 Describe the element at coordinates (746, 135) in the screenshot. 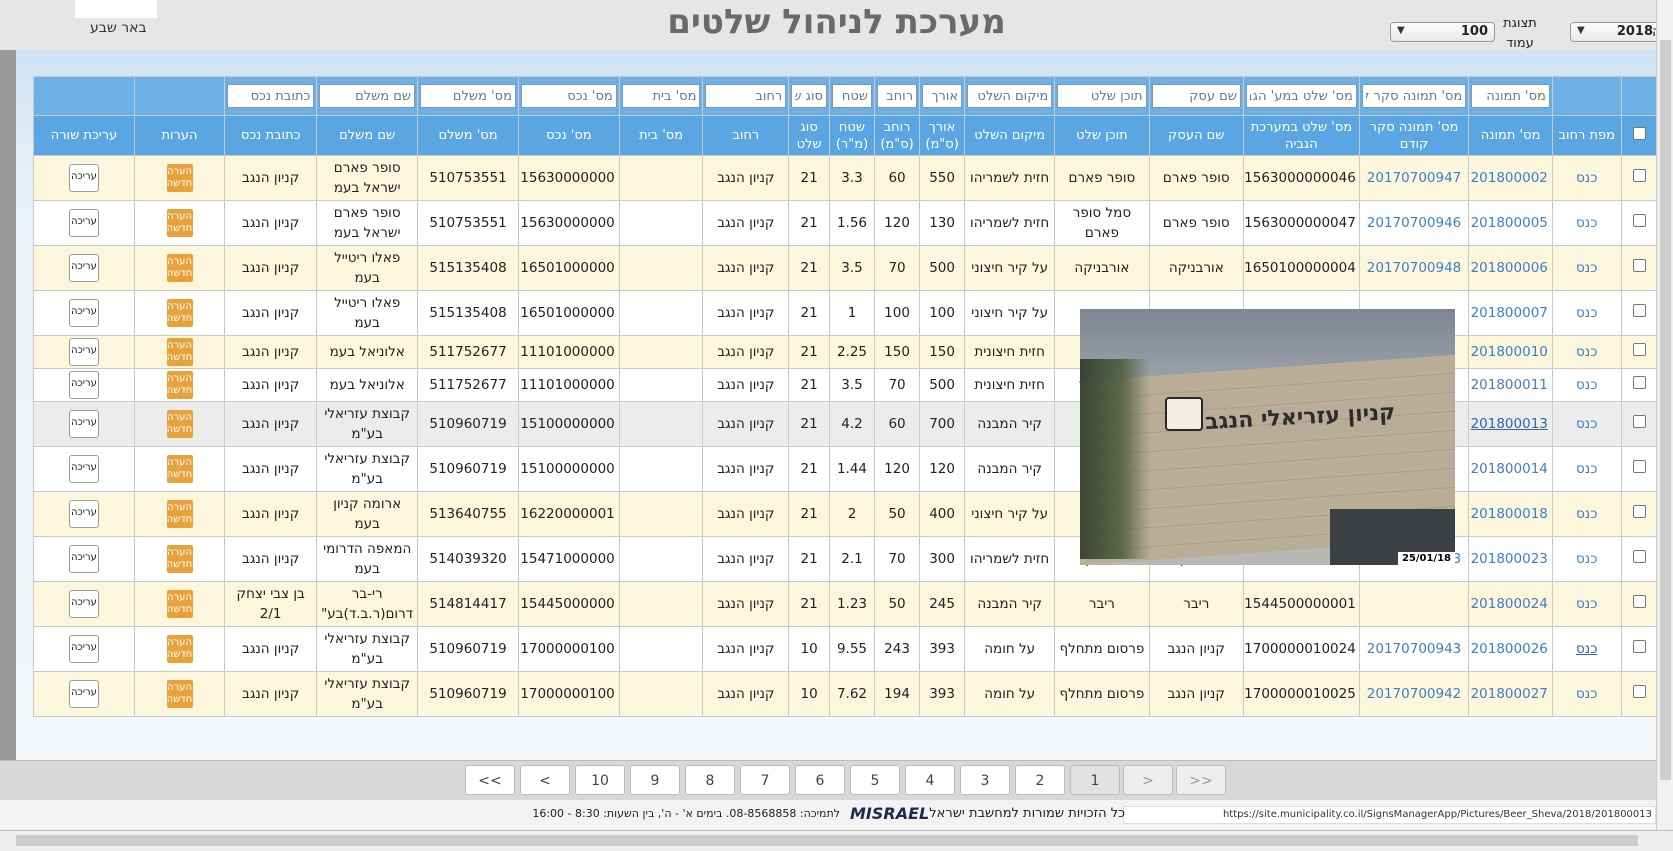

I see `column-header: רחוב` at that location.